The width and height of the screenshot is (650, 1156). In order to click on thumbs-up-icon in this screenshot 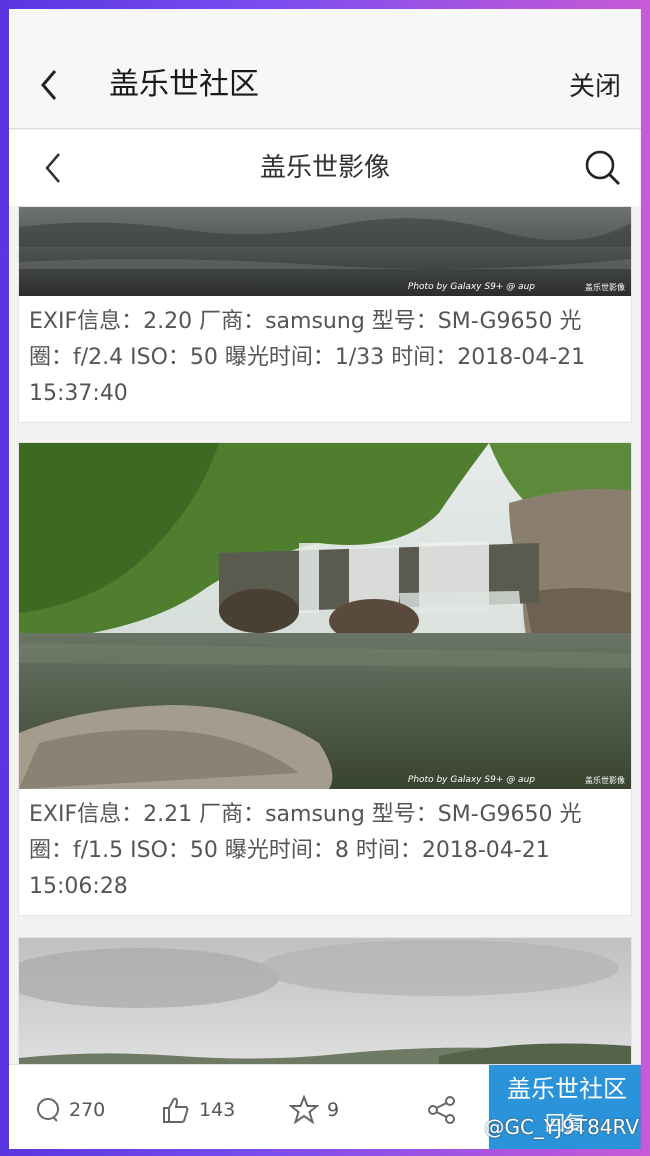, I will do `click(176, 1110)`.